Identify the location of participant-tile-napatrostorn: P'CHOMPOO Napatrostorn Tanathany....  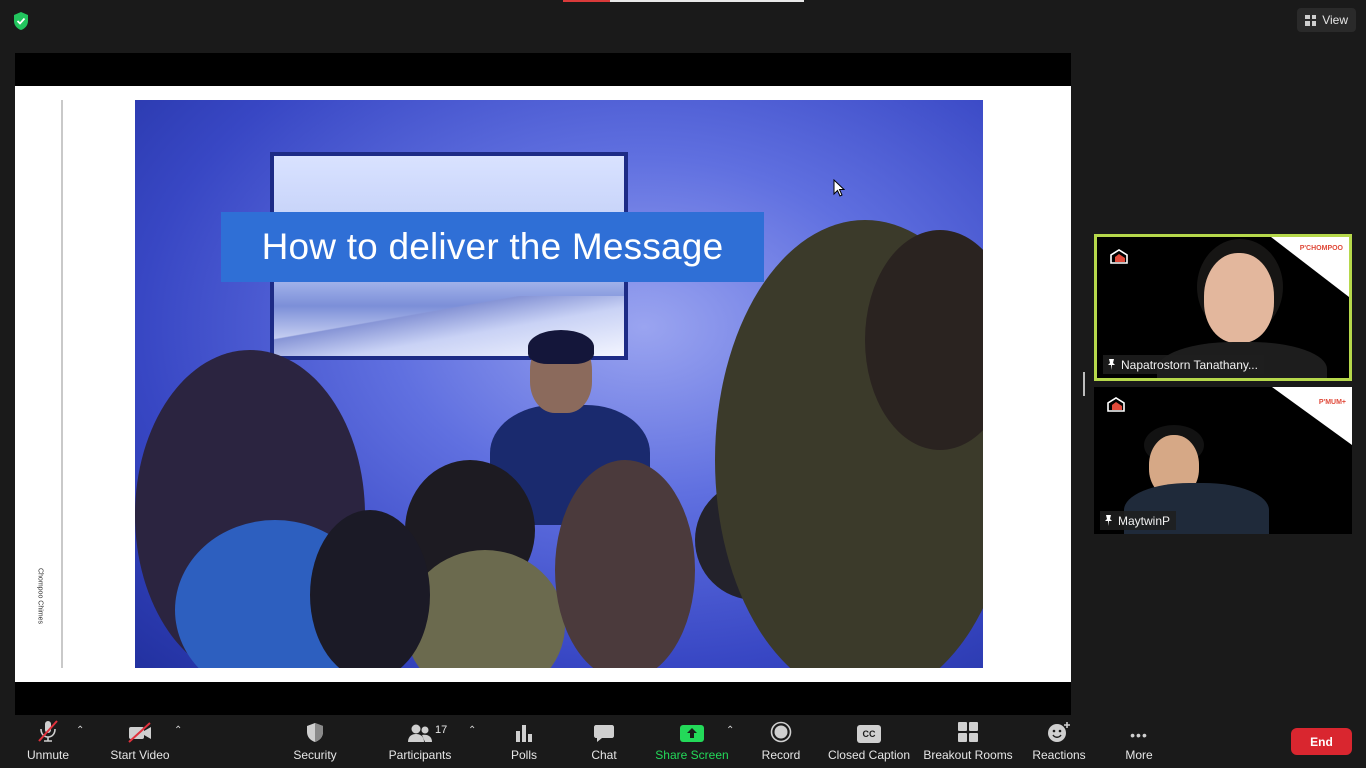
(1223, 307).